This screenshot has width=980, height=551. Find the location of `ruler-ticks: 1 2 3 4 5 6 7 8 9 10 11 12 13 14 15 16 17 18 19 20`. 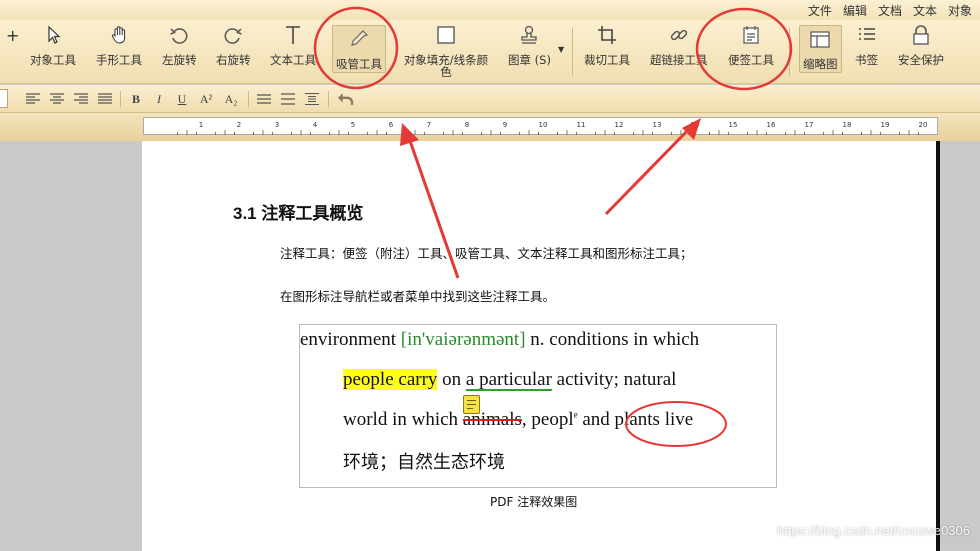

ruler-ticks: 1 2 3 4 5 6 7 8 9 10 11 12 13 14 15 16 17 18 19 20 is located at coordinates (552, 128).